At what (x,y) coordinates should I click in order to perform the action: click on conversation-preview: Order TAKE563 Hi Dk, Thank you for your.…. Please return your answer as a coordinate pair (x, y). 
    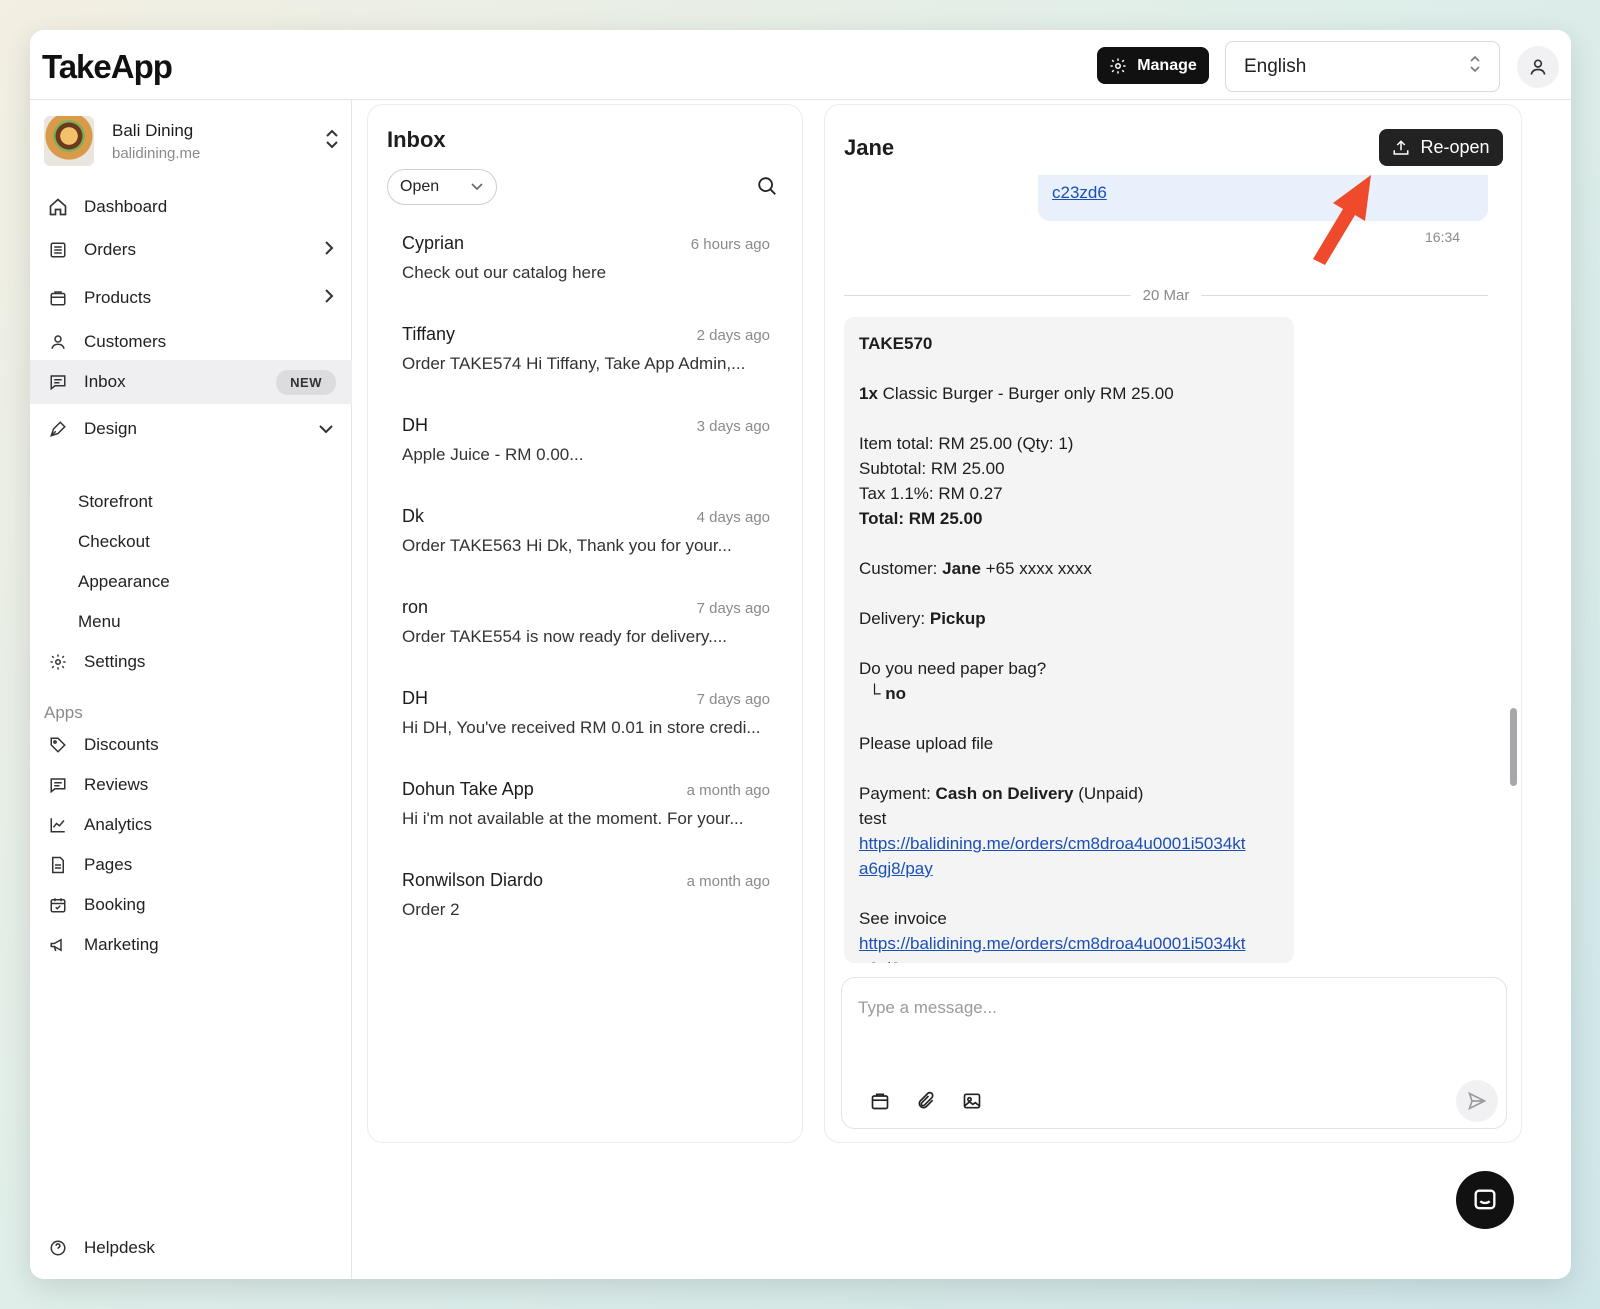
    Looking at the image, I should click on (567, 545).